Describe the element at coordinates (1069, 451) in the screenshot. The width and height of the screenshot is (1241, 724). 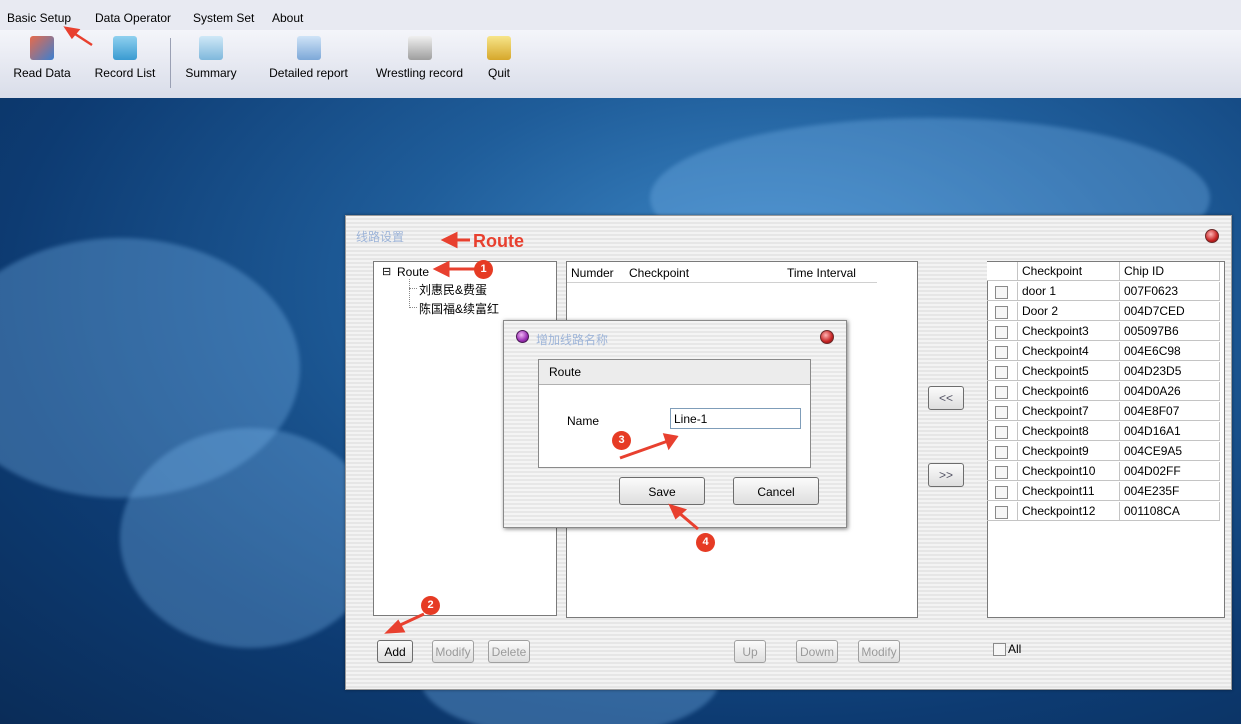
I see `checkpoint-name: Checkpoint9` at that location.